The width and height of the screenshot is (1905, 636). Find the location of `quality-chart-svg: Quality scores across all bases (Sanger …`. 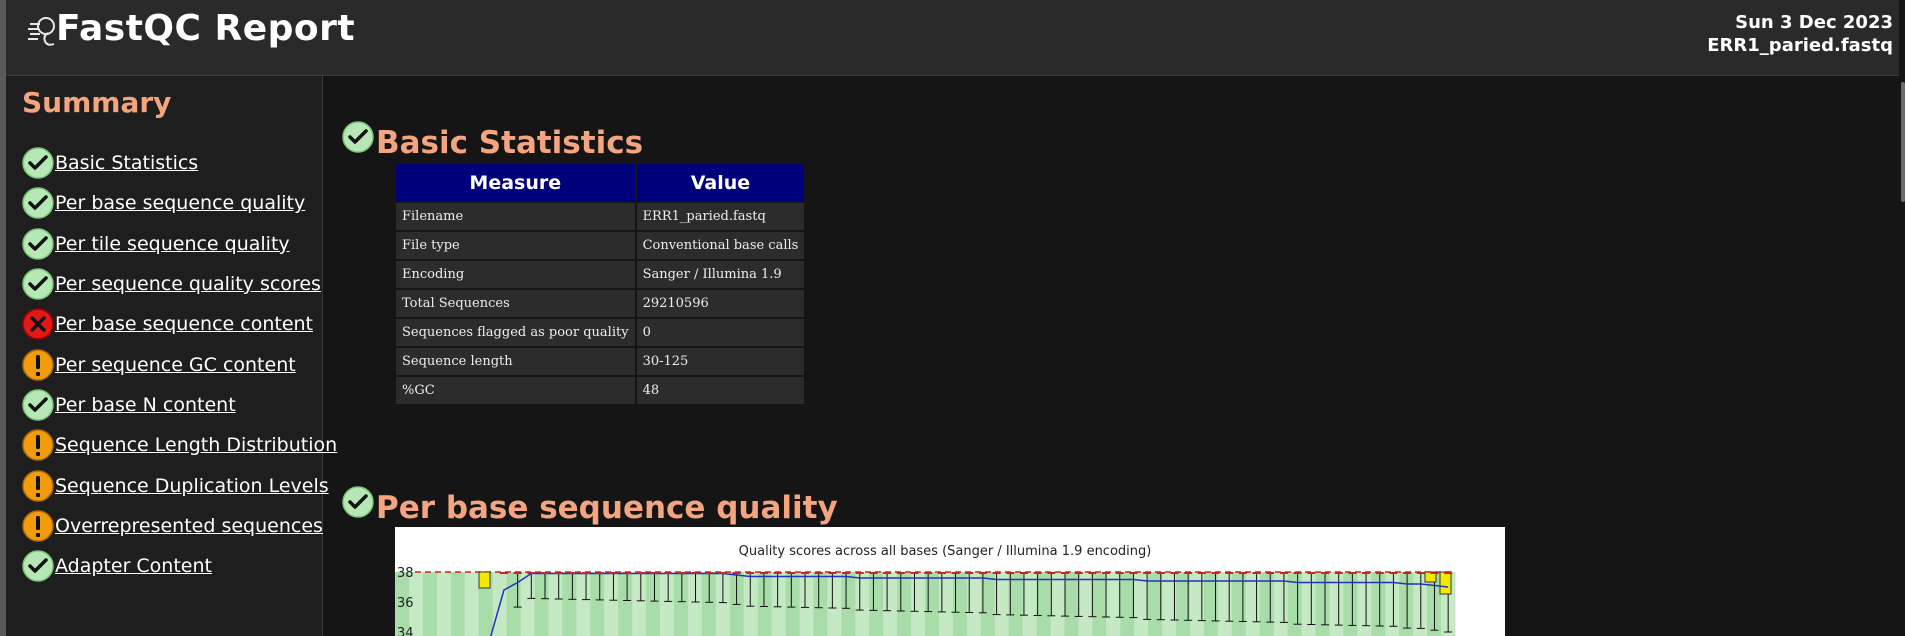

quality-chart-svg: Quality scores across all bases (Sanger … is located at coordinates (925, 590).